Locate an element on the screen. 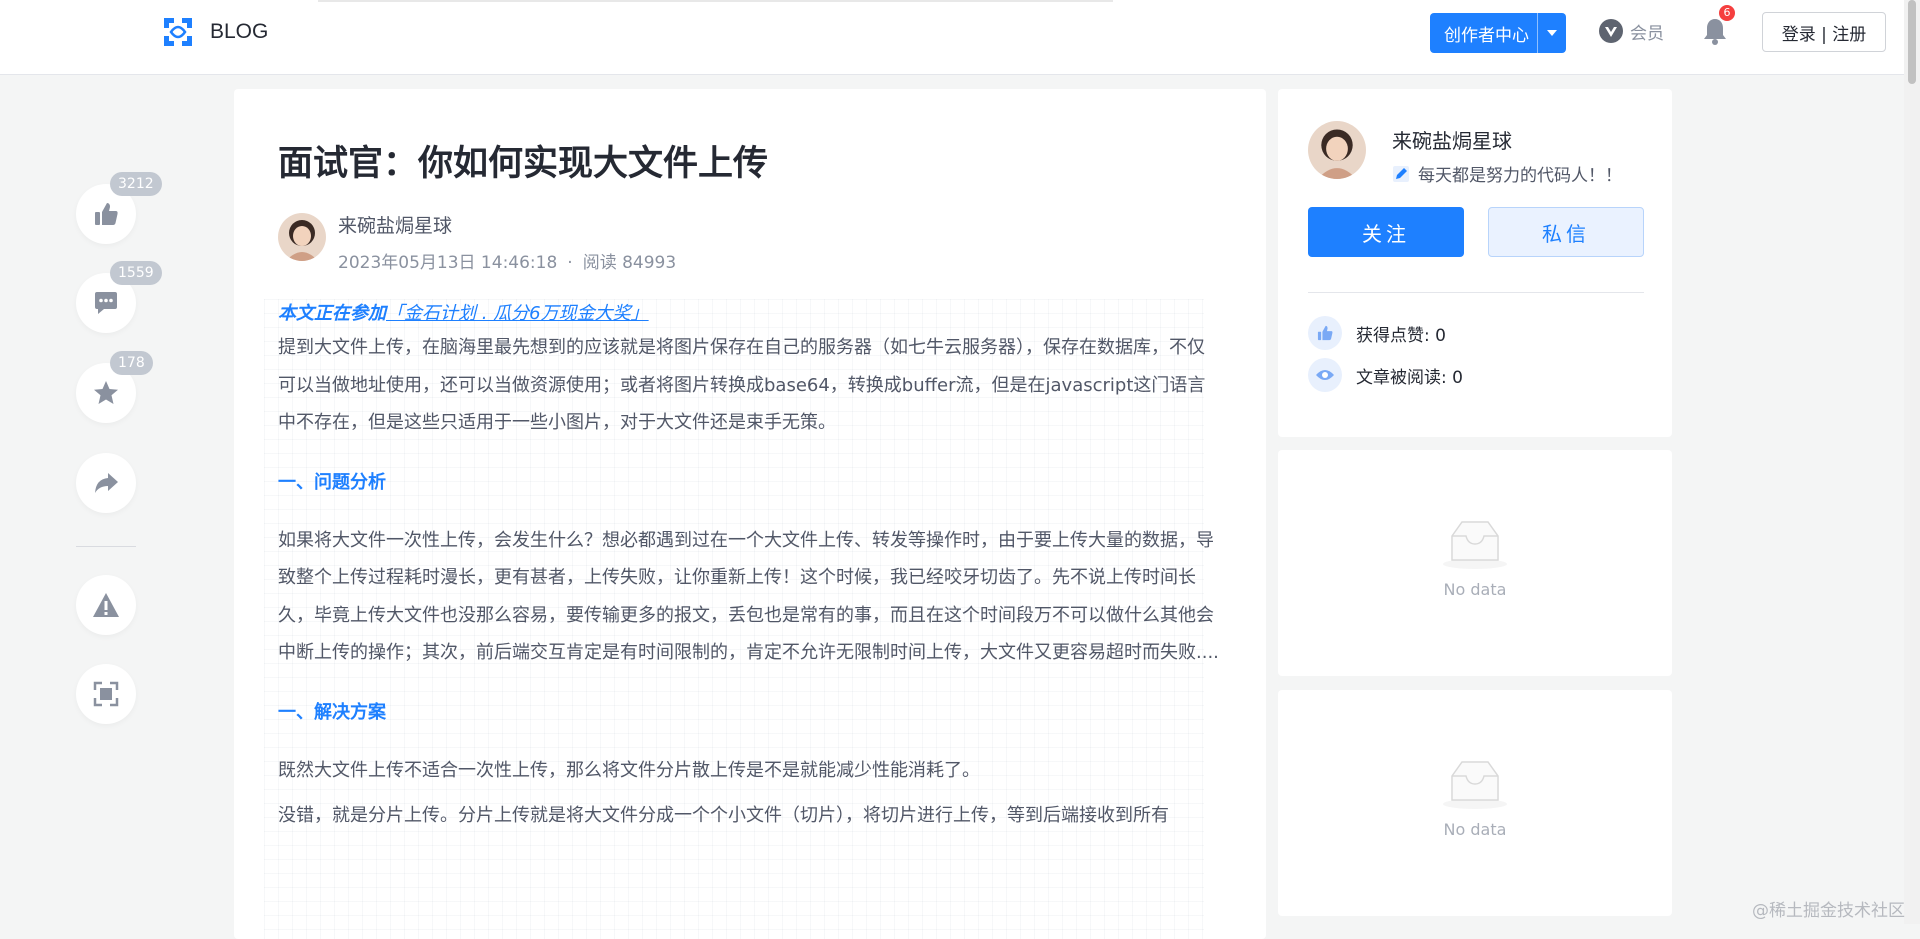 The height and width of the screenshot is (939, 1920). fullscreen-button is located at coordinates (106, 694).